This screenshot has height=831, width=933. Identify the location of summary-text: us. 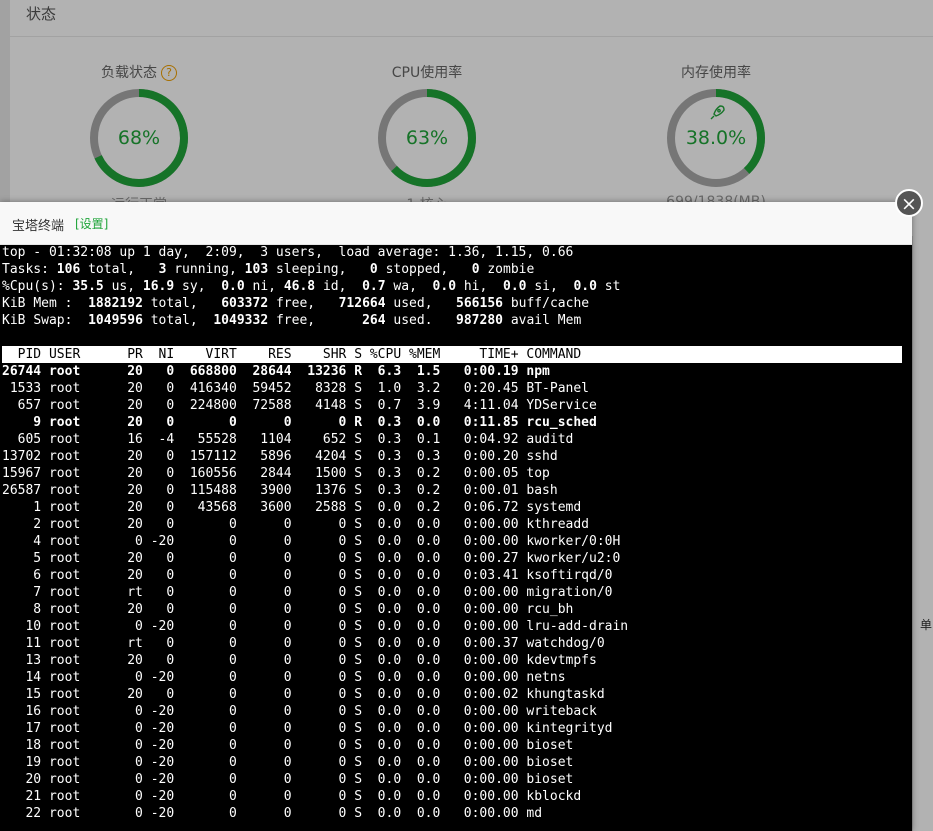
(119, 286).